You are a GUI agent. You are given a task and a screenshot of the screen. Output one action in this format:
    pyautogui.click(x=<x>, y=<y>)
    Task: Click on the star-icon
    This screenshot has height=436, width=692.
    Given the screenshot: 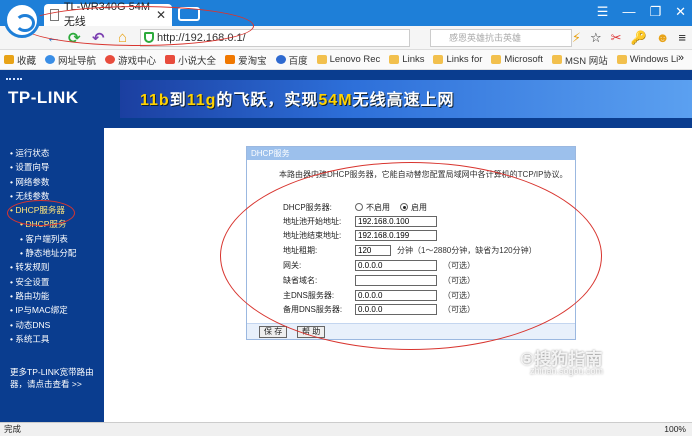 What is the action you would take?
    pyautogui.click(x=9, y=59)
    